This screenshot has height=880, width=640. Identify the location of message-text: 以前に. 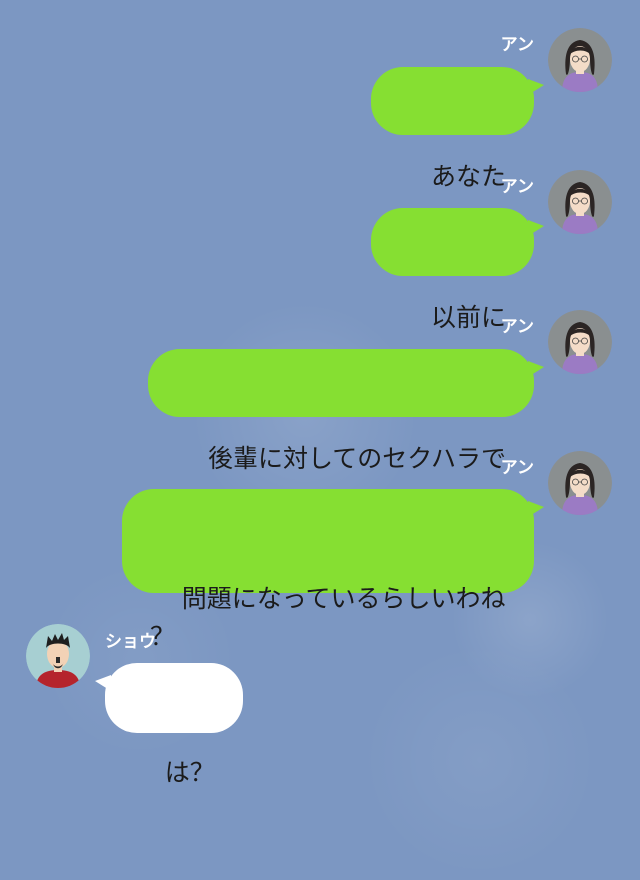
(468, 317).